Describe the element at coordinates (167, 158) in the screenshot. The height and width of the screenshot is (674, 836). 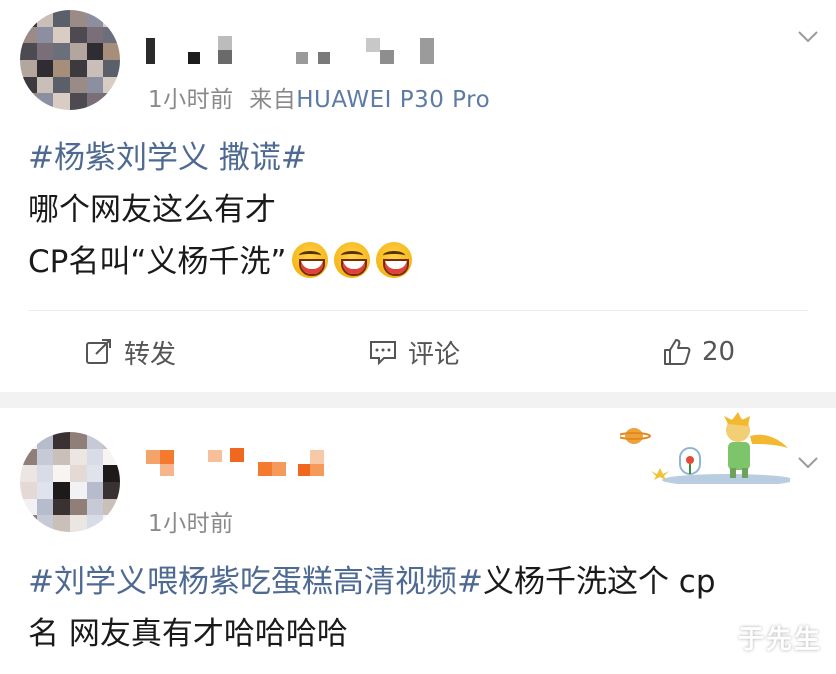
I see `topic-link: #杨紫刘学义 撒谎#` at that location.